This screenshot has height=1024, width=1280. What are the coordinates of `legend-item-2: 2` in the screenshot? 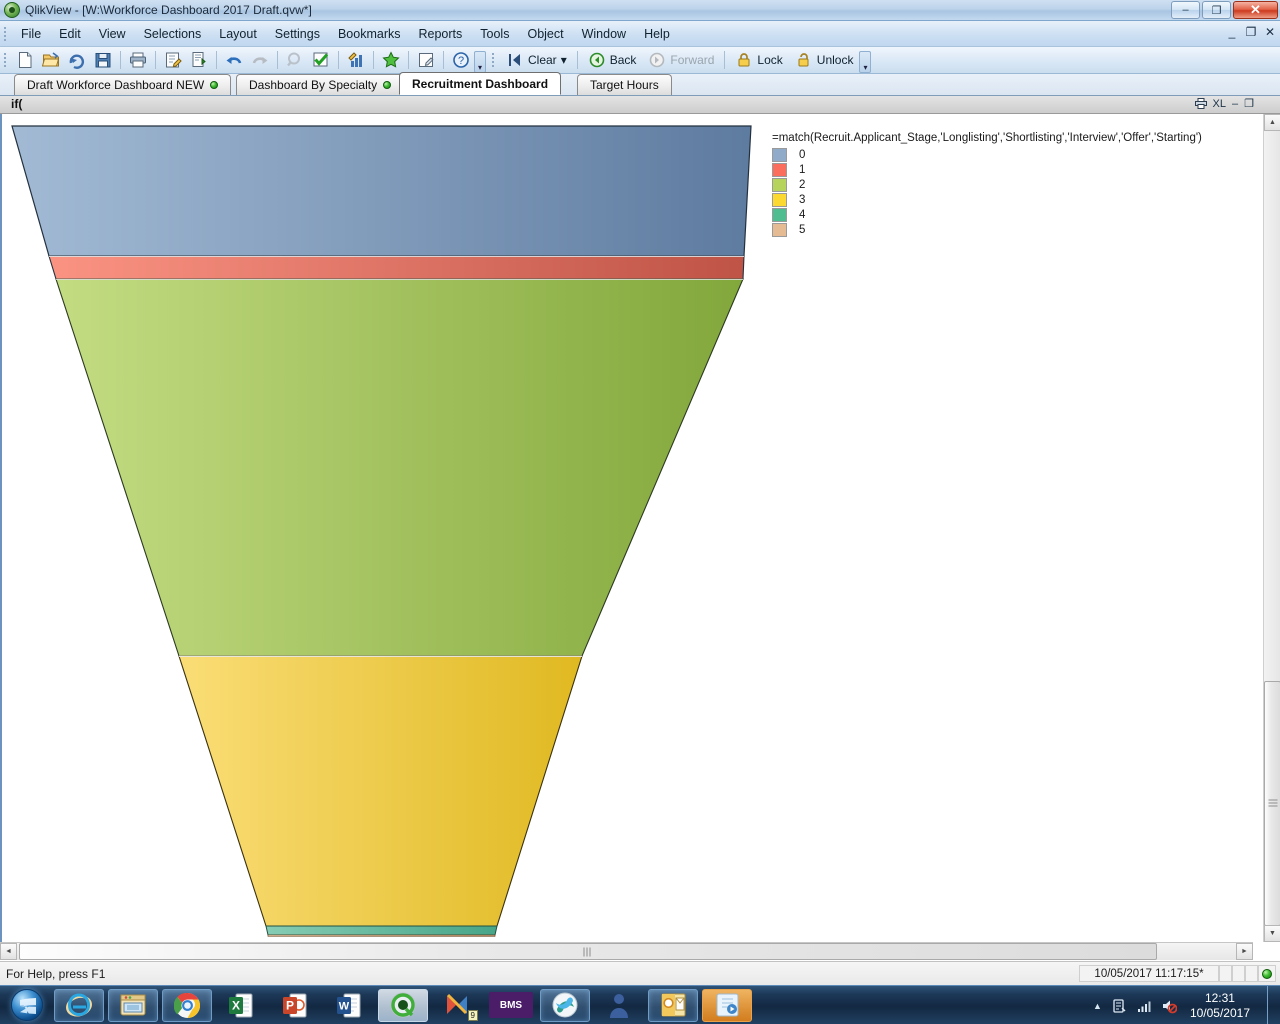 It's located at (1011, 184).